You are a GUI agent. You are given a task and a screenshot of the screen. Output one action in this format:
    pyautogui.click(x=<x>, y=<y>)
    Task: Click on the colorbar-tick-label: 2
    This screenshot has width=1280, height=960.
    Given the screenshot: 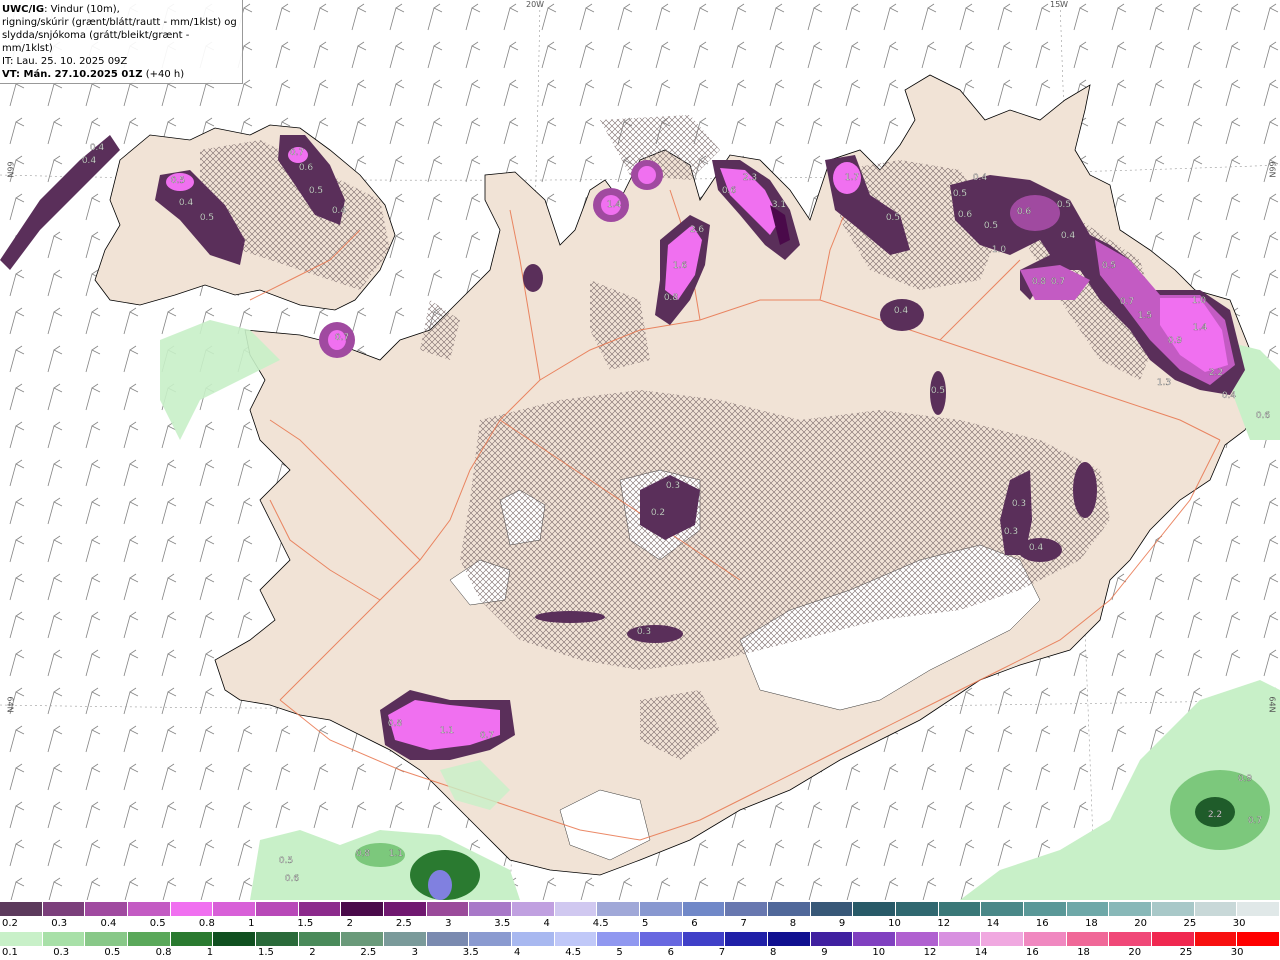 What is the action you would take?
    pyautogui.click(x=312, y=952)
    